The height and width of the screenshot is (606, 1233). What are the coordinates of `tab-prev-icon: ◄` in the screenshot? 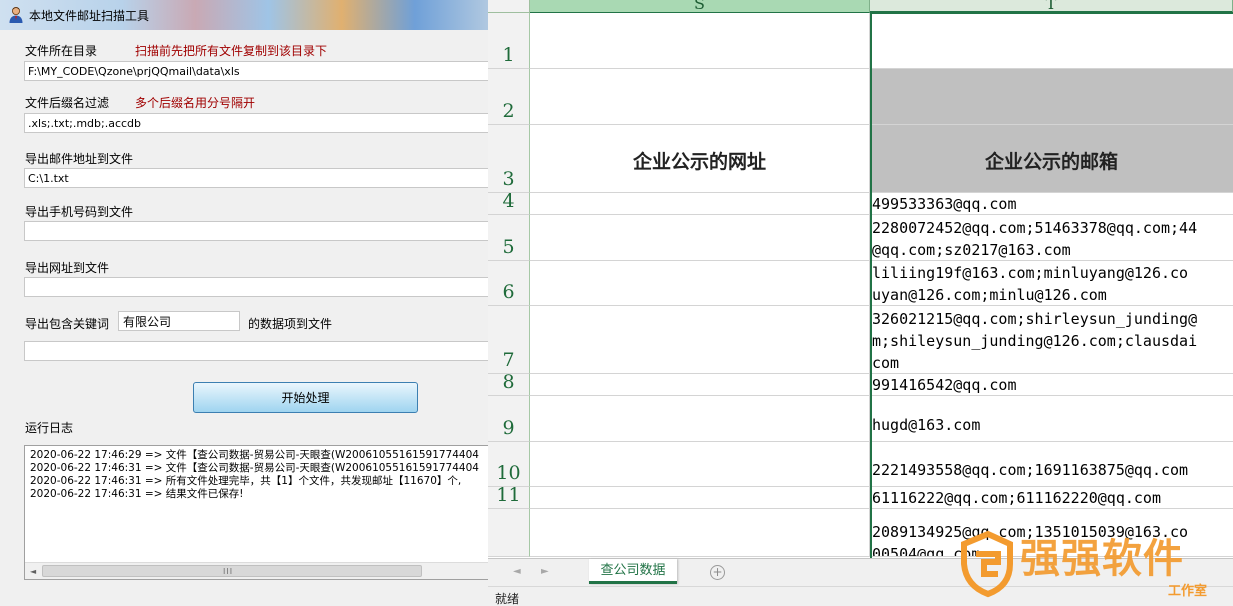 It's located at (517, 571).